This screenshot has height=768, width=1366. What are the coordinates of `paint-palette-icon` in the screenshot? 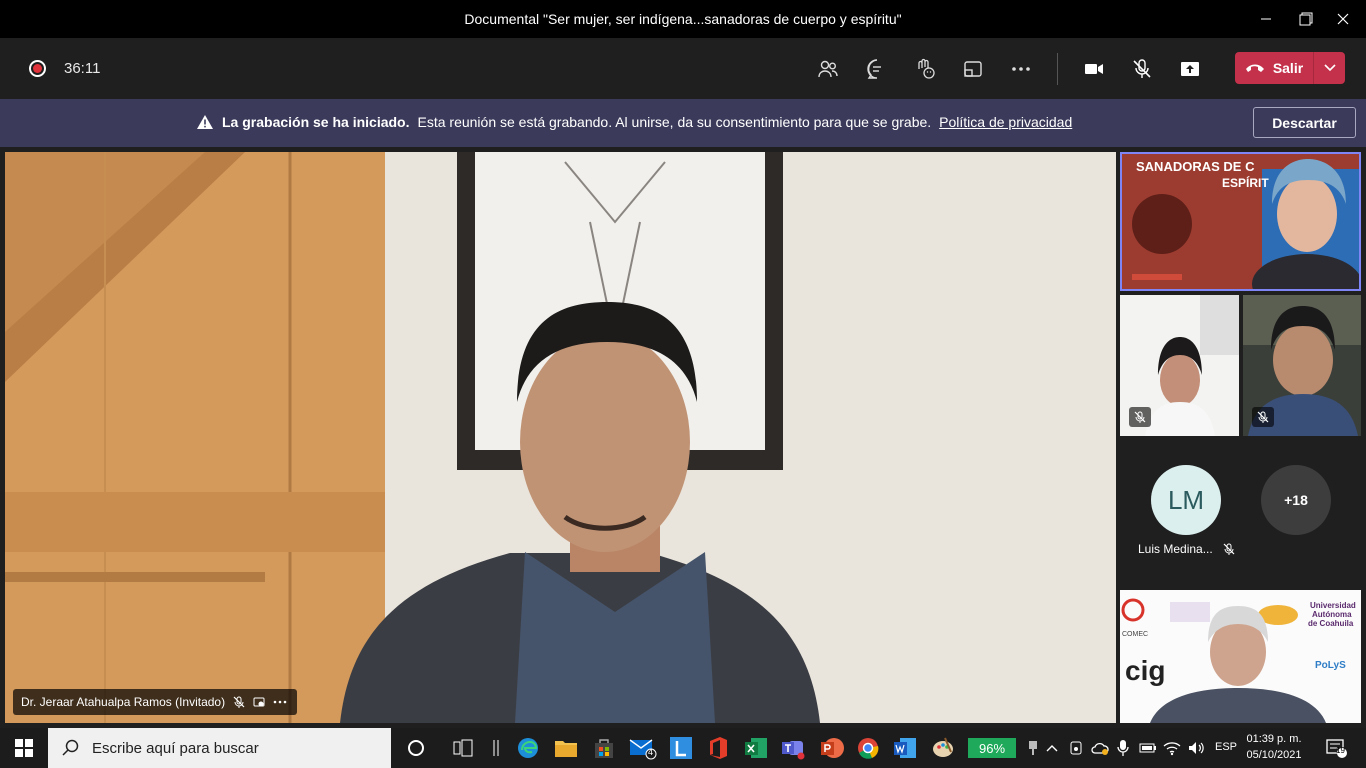 It's located at (943, 747).